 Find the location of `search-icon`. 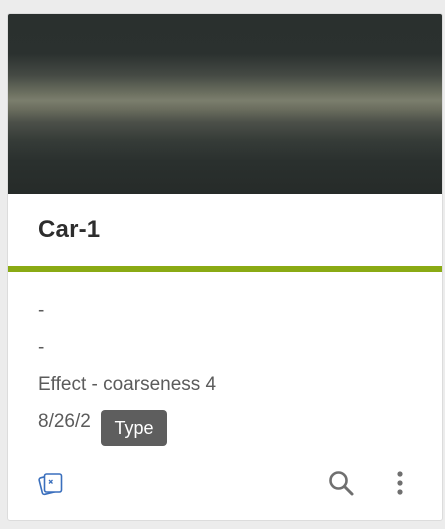

search-icon is located at coordinates (341, 483).